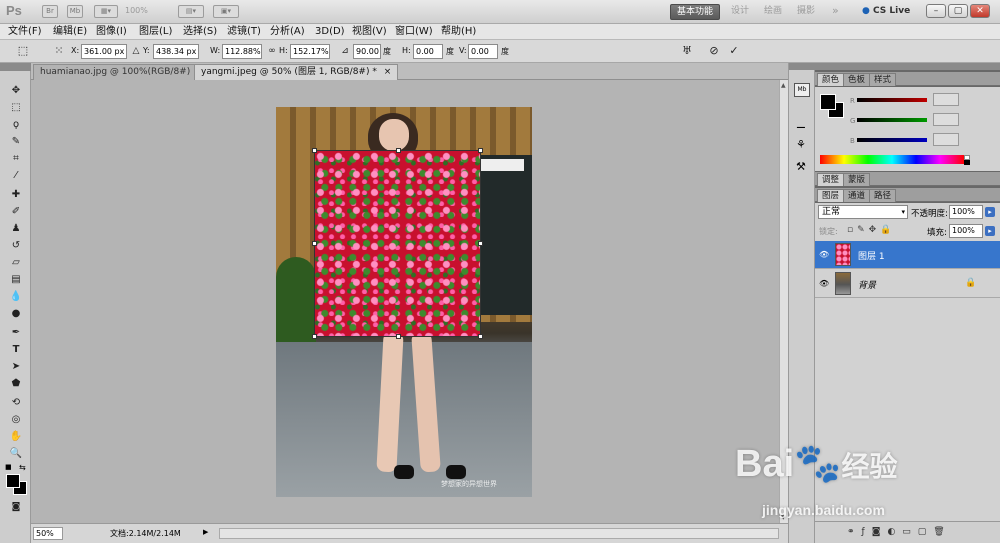 Image resolution: width=1000 pixels, height=543 pixels. I want to click on 3d-orbit-tool-icon: ◎, so click(16, 419).